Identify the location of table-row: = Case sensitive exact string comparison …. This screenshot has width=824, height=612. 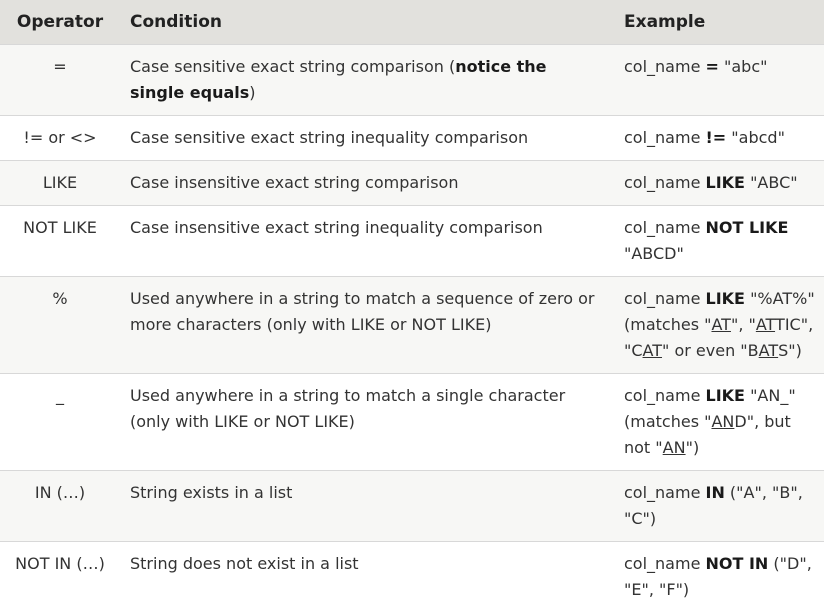
(412, 79).